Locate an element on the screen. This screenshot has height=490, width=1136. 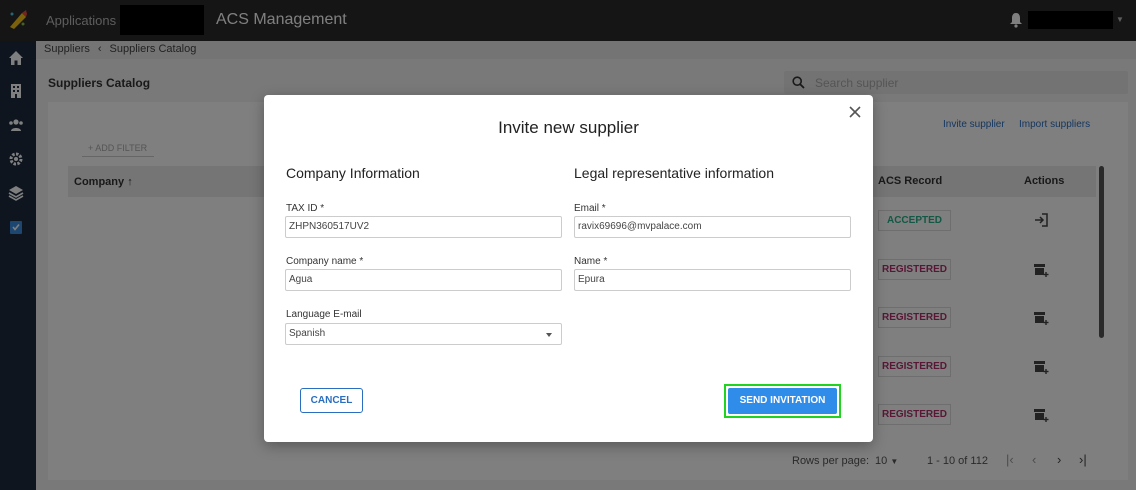
send-invitation-highlight: SEND INVITATION is located at coordinates (782, 401).